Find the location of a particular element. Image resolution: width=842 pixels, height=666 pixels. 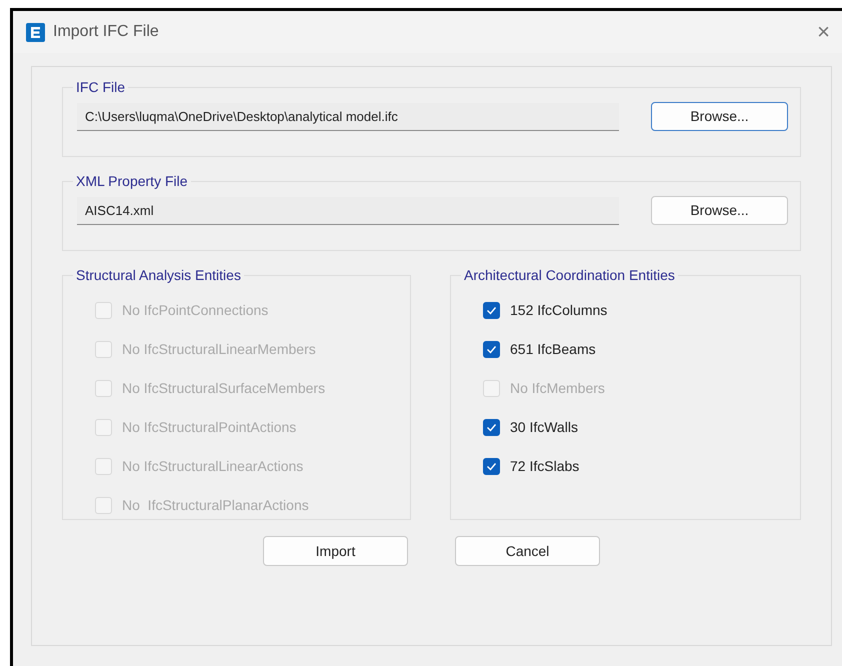

checkbox-label: 30 IfcWalls is located at coordinates (544, 427).